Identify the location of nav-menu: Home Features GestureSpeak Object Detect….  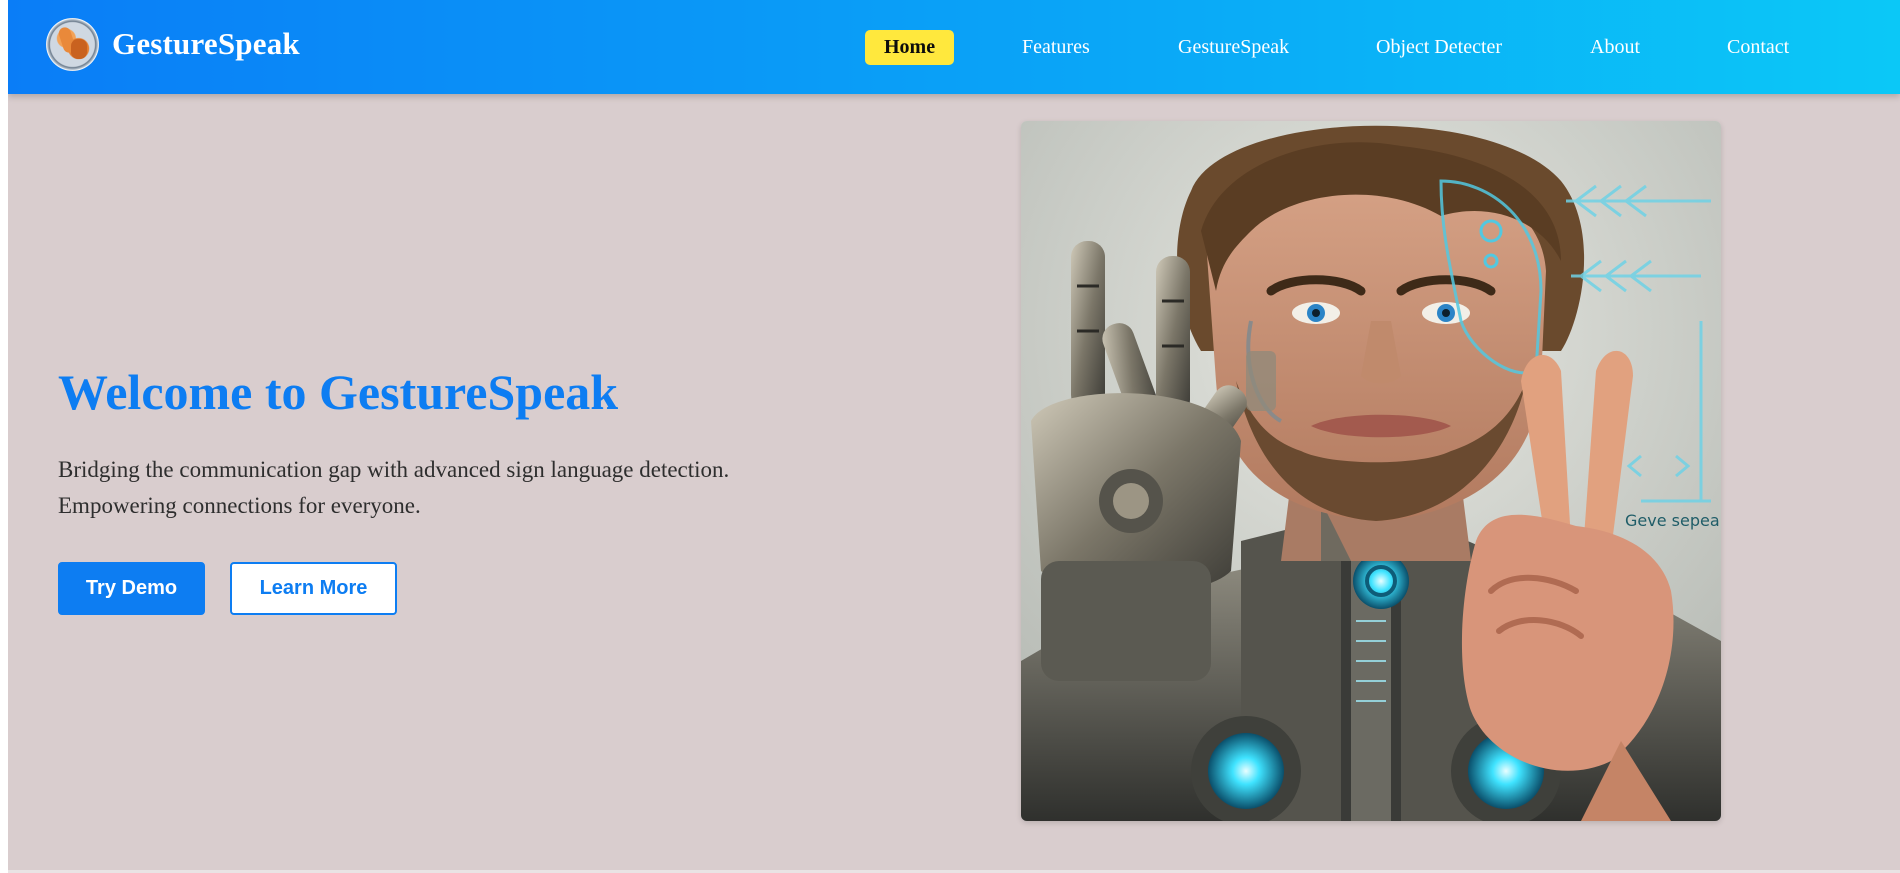
(954, 48).